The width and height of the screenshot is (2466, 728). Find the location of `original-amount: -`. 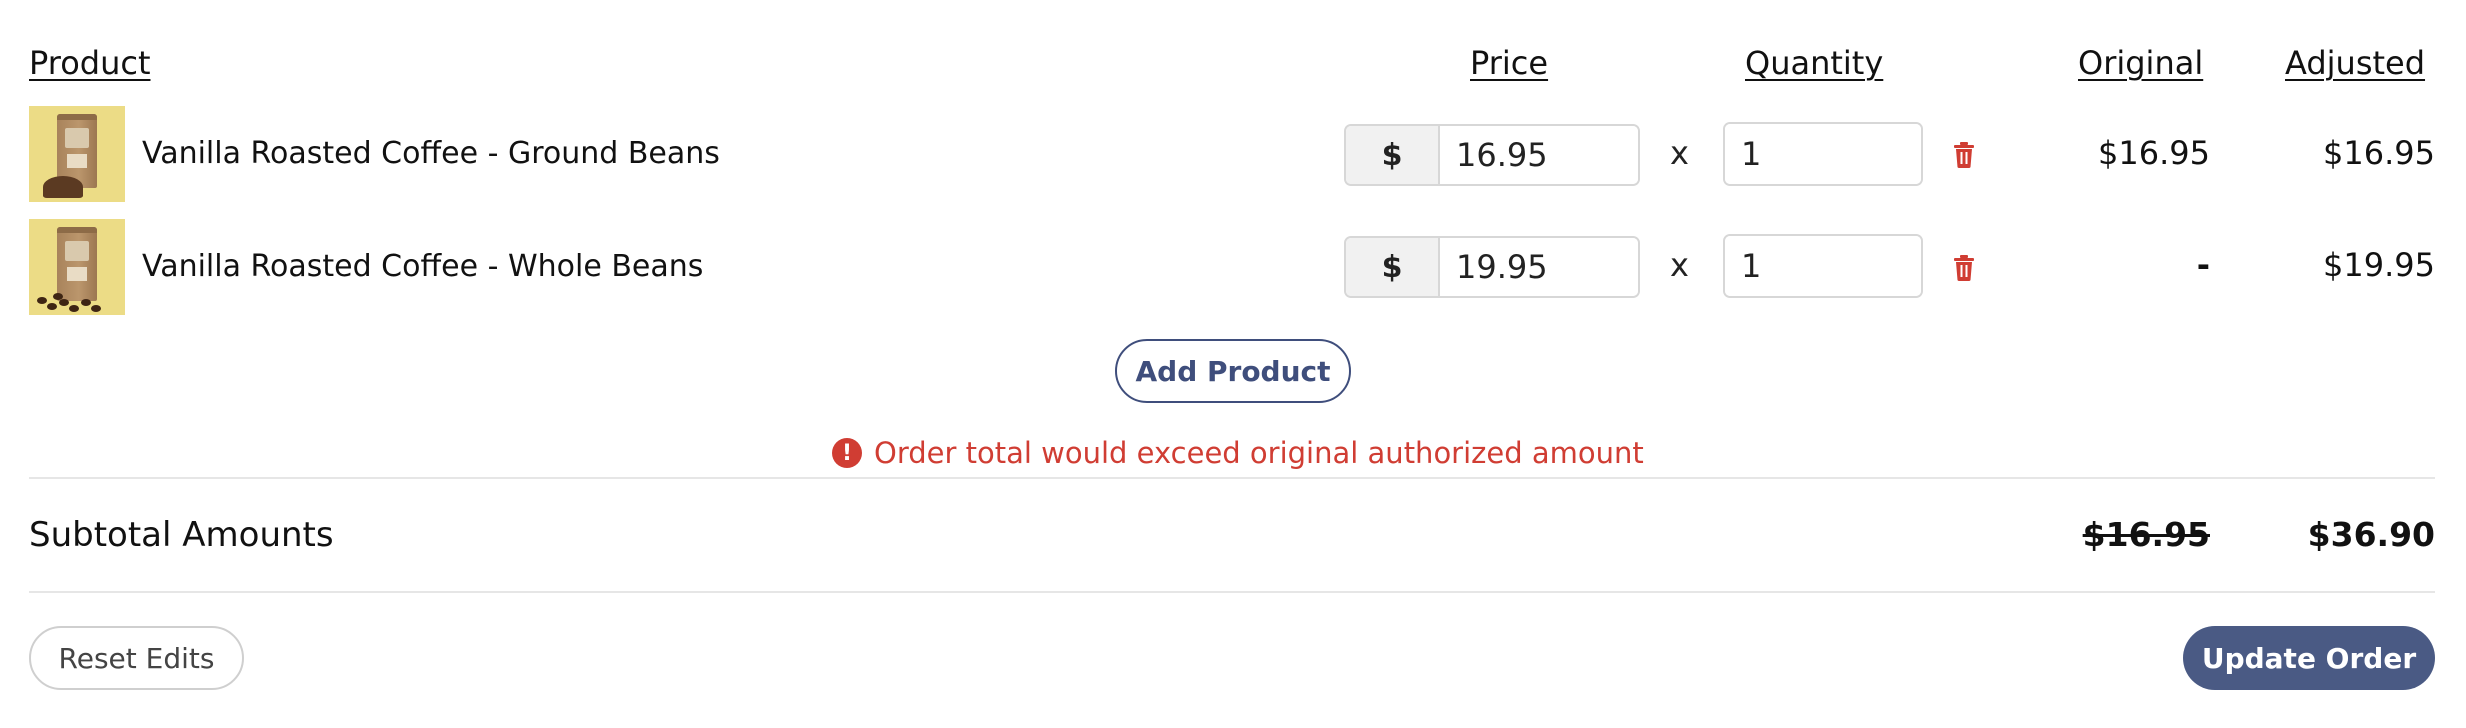

original-amount: - is located at coordinates (2203, 265).